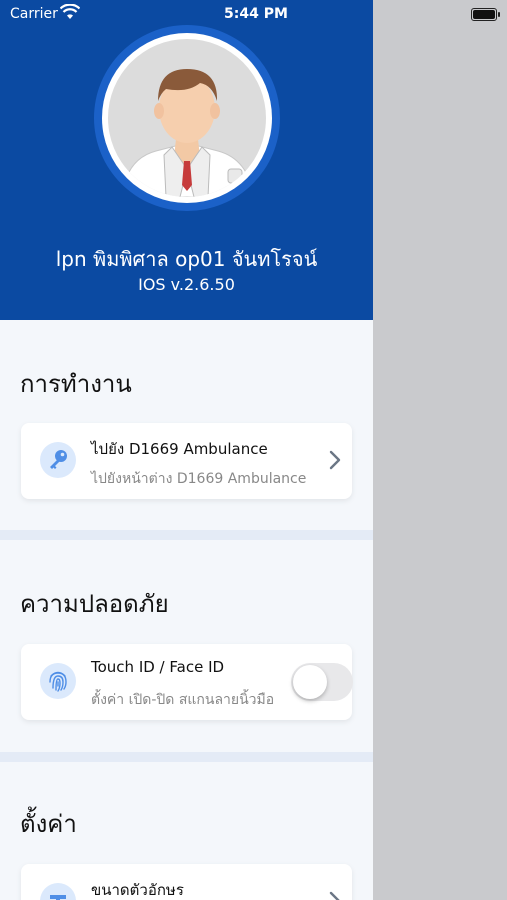 This screenshot has width=507, height=900. I want to click on app-version: IOS v.2.6.50, so click(186, 284).